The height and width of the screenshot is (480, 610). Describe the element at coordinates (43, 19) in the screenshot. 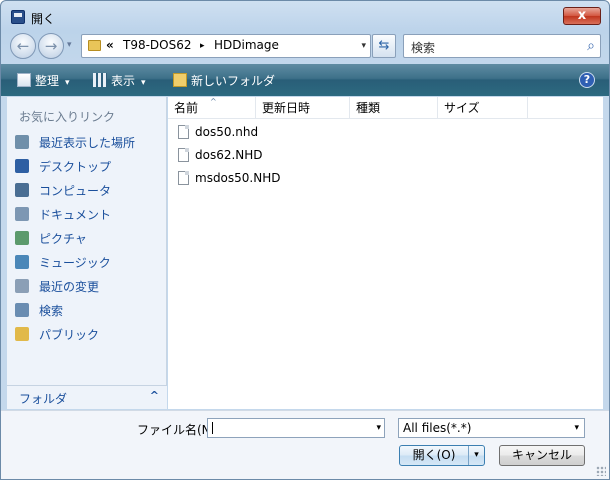

I see `window-title: 開く` at that location.